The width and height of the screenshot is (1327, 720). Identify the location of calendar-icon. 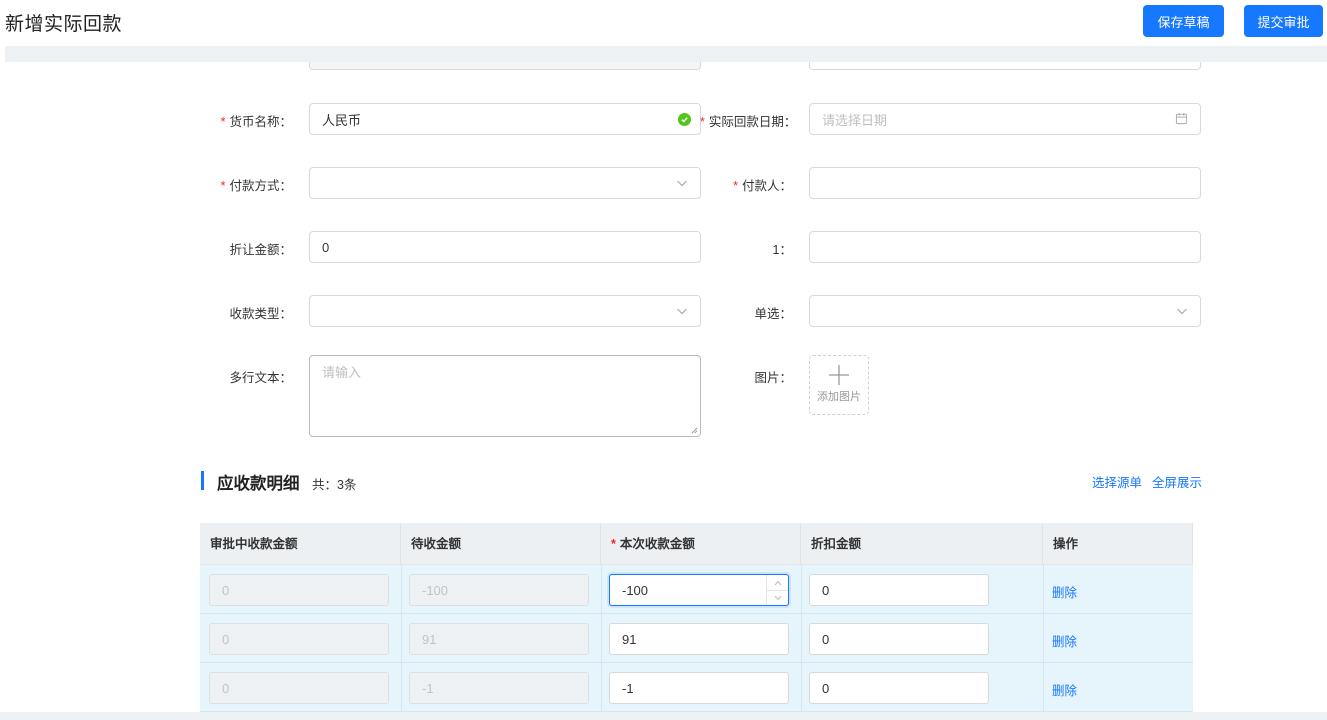
(1181, 118).